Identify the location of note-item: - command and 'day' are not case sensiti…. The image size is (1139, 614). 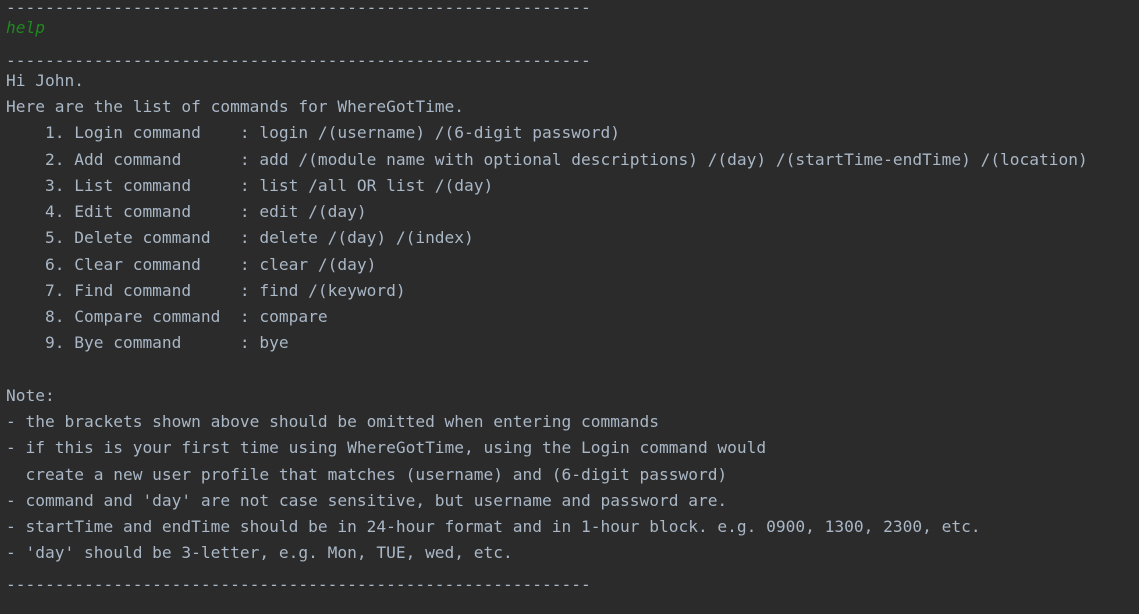
(367, 500).